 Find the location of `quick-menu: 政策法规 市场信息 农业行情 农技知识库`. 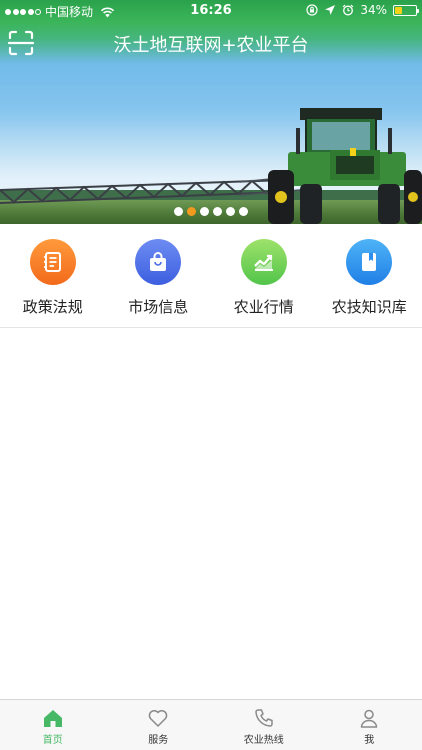

quick-menu: 政策法规 市场信息 农业行情 农技知识库 is located at coordinates (211, 276).